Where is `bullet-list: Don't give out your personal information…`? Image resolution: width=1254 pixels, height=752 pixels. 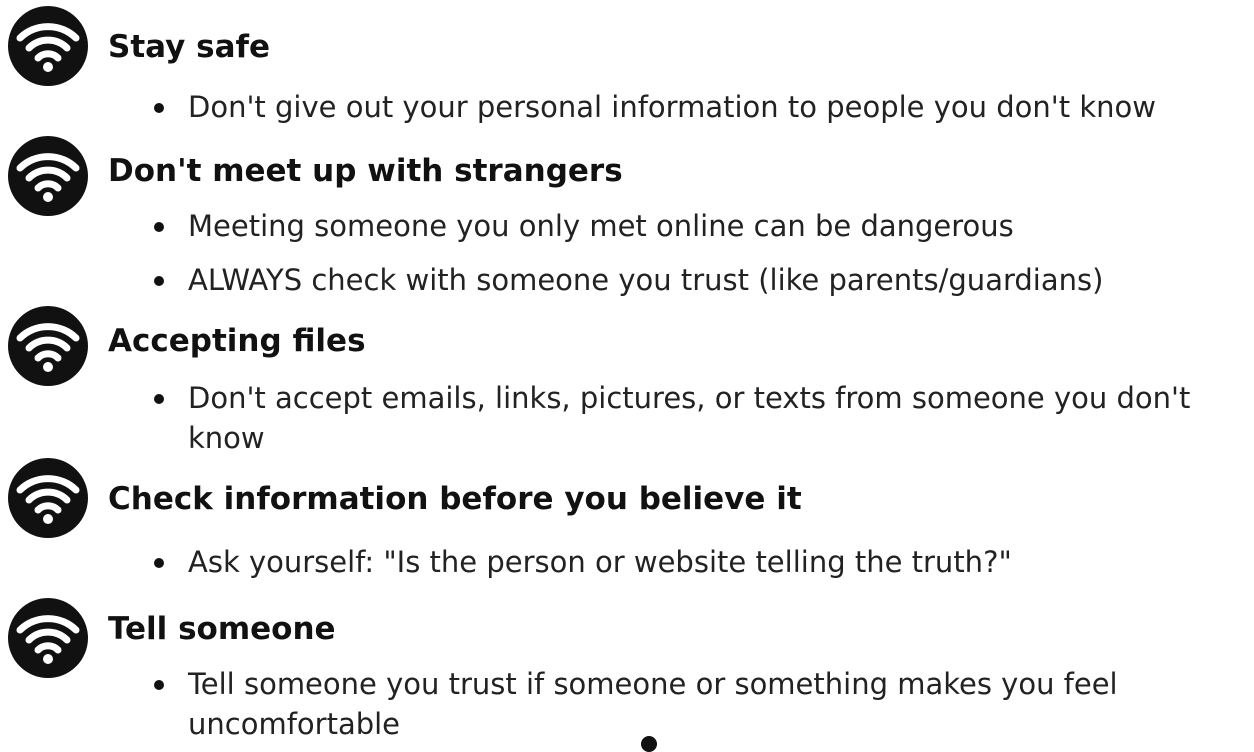 bullet-list: Don't give out your personal information… is located at coordinates (695, 107).